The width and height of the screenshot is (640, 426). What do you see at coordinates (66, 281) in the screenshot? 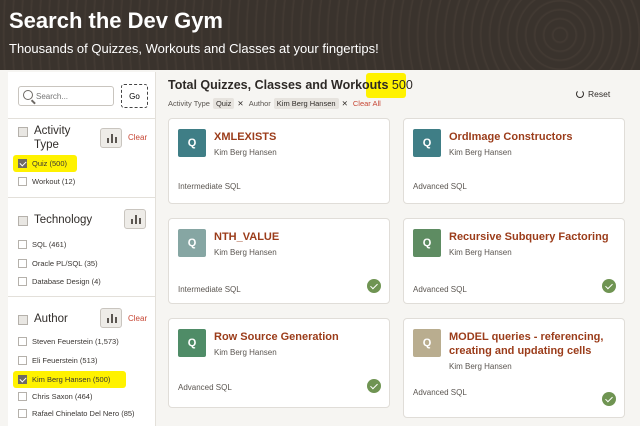
I see `facet-option-label: Database Design (4)` at bounding box center [66, 281].